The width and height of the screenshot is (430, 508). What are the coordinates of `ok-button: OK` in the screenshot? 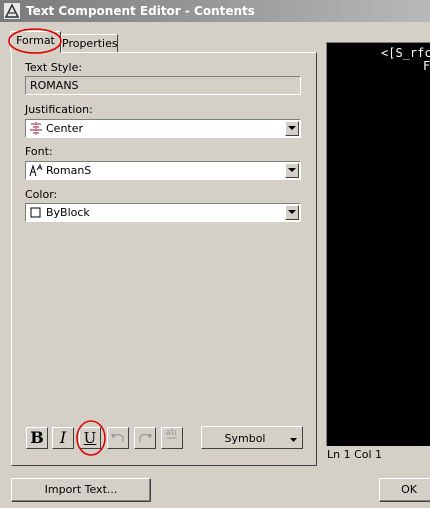 It's located at (404, 490).